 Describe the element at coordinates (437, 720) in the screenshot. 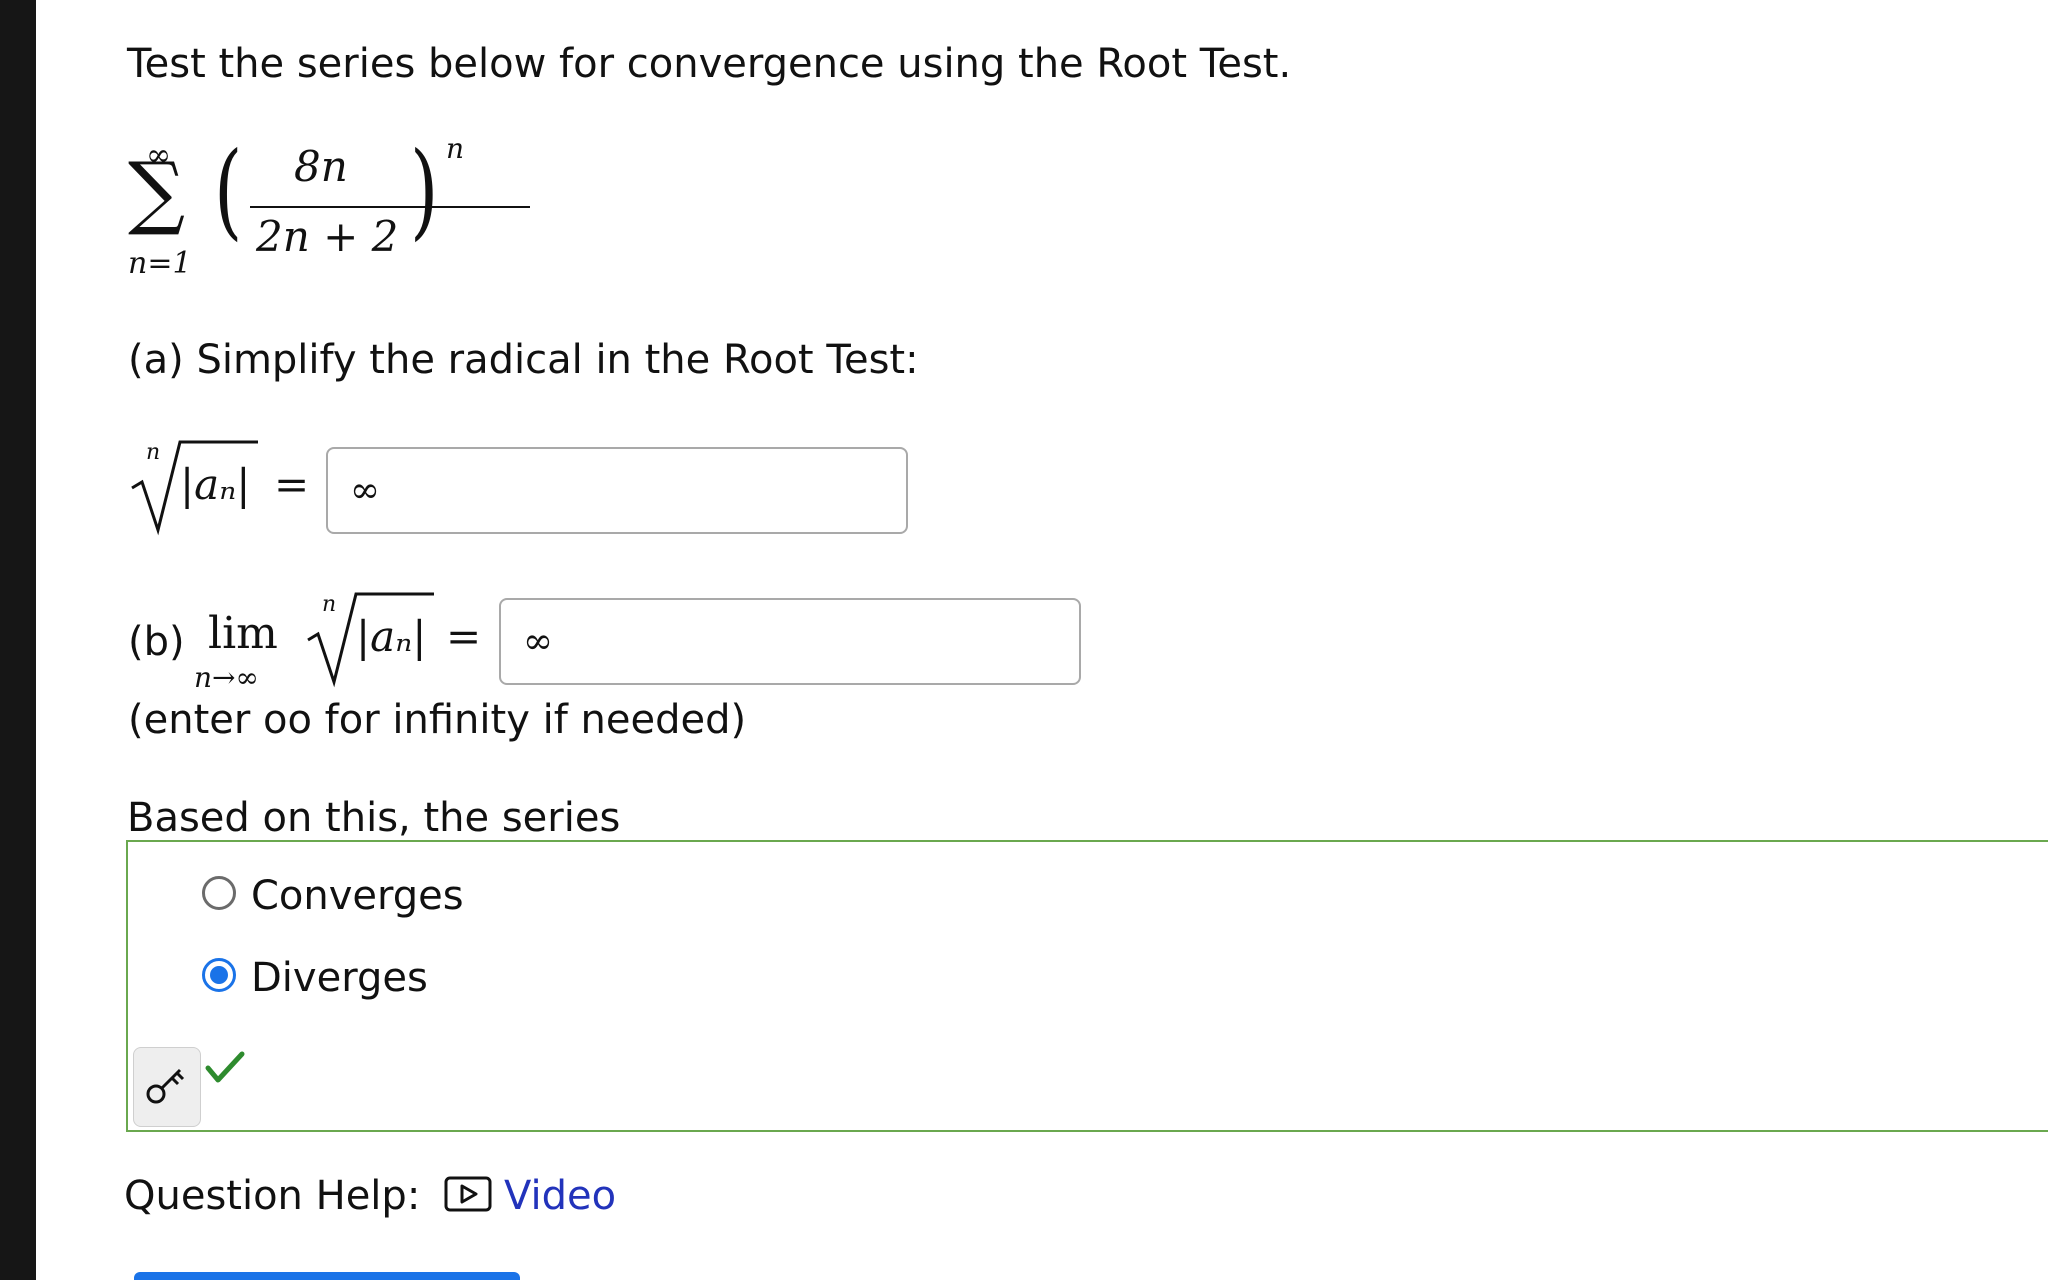

I see `part-b-hint: (enter oo for infinity if needed)` at that location.